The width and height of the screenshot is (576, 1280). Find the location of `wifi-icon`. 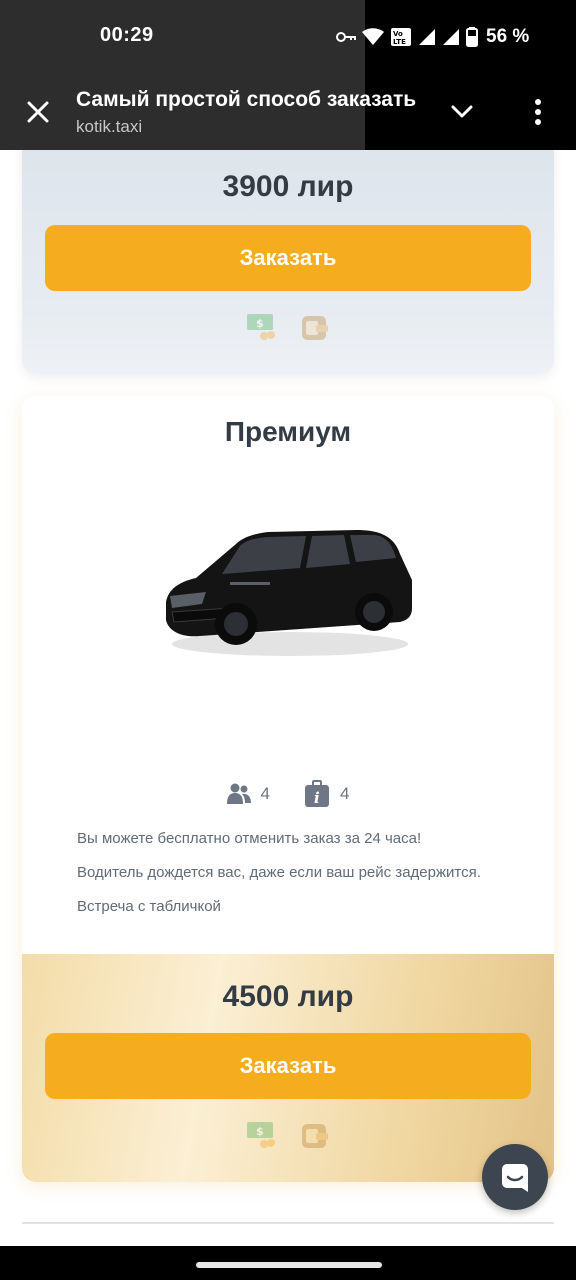

wifi-icon is located at coordinates (373, 37).